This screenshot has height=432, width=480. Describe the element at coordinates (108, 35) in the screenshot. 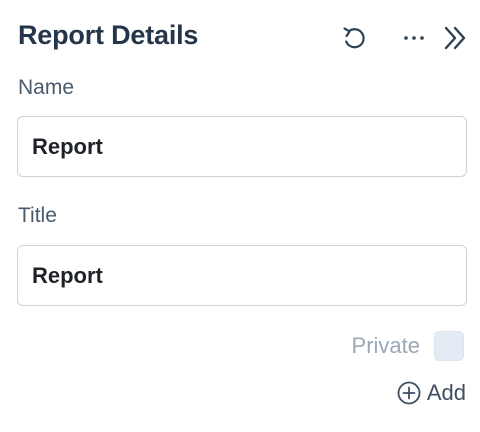

I see `panel-title: Report Details` at that location.